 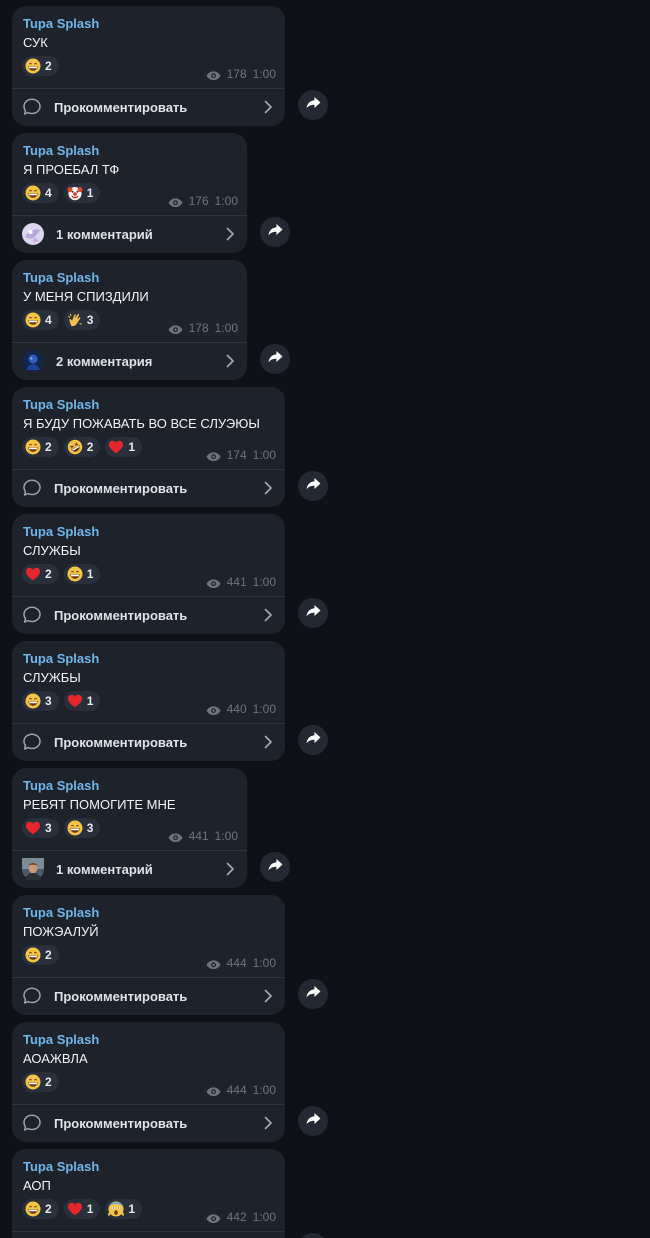 I want to click on message-bubble: Tupa Splash СУК 2 178 1:00 Прокомментировать, so click(x=148, y=66).